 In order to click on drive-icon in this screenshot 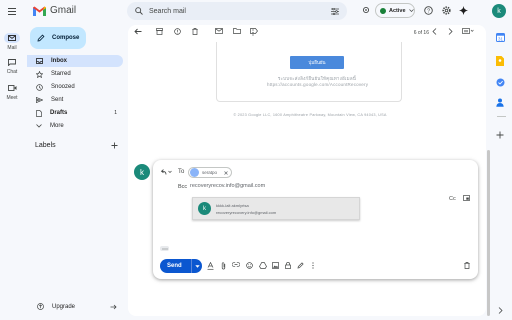, I will do `click(263, 265)`.